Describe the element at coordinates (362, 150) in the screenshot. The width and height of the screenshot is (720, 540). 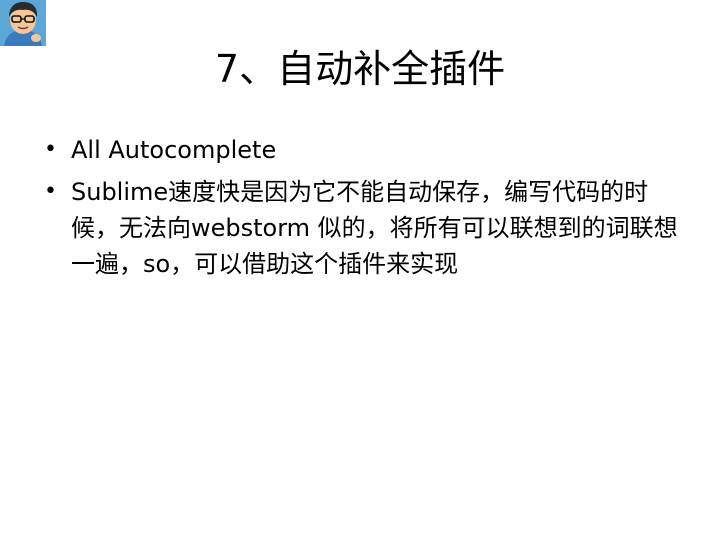
I see `bullet-item: • All Autocomplete` at that location.